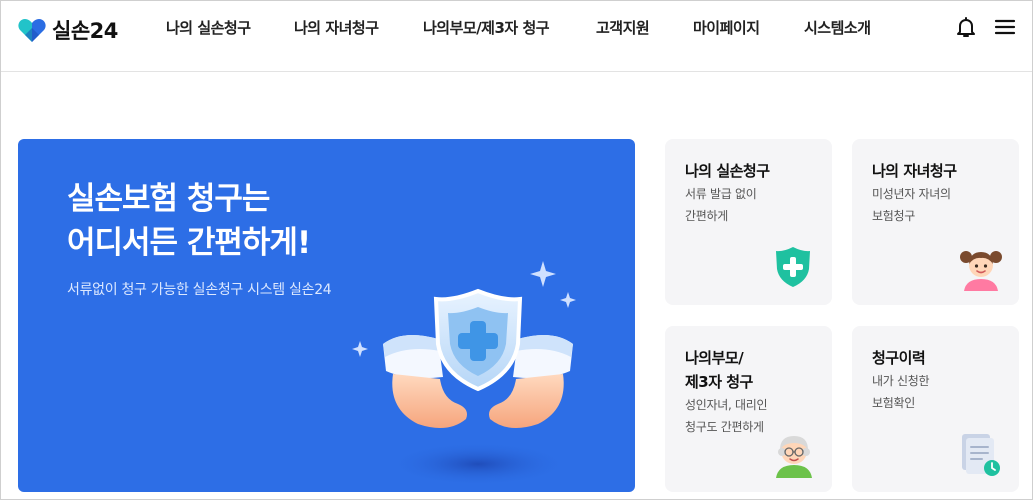  I want to click on card-desc-line-1: 내가 신청한, so click(901, 381).